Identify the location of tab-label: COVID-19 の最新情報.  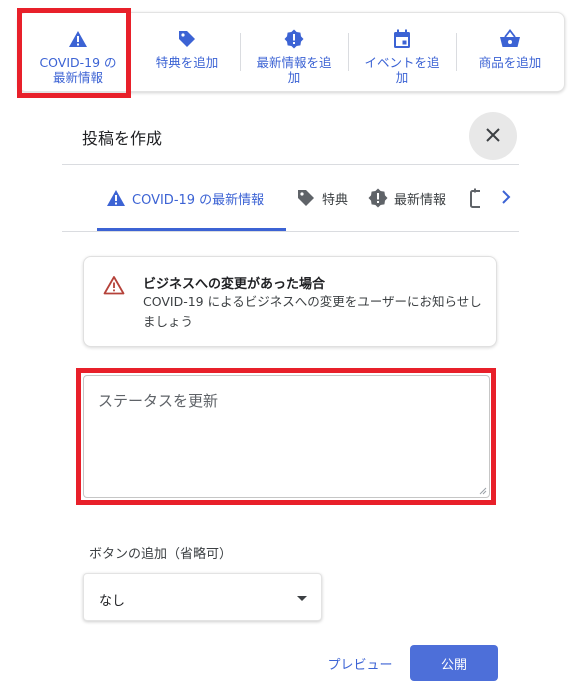
(198, 200).